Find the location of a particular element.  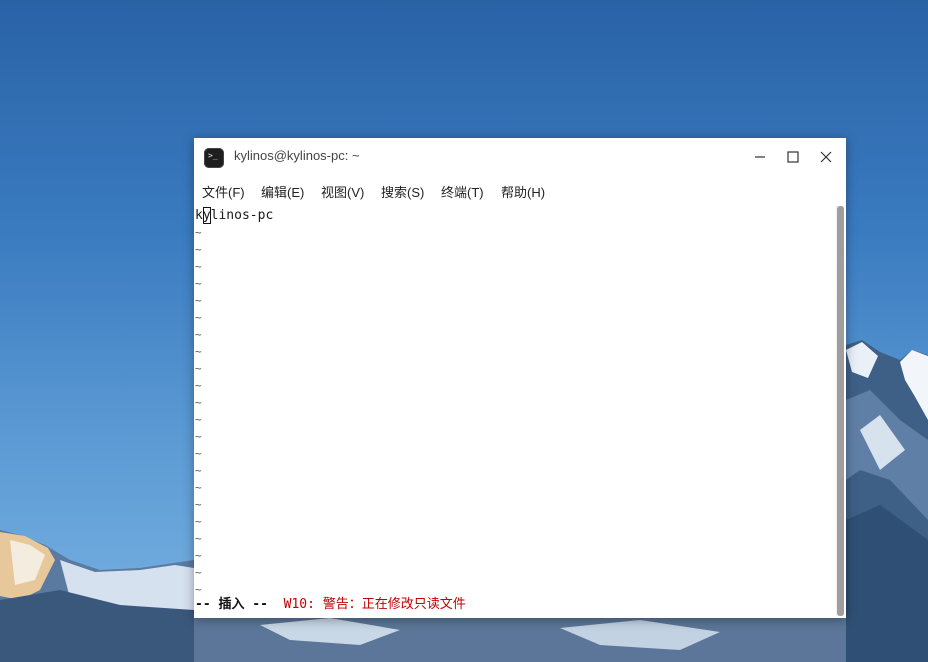

editor-text-line: kylinos-pc is located at coordinates (234, 215).